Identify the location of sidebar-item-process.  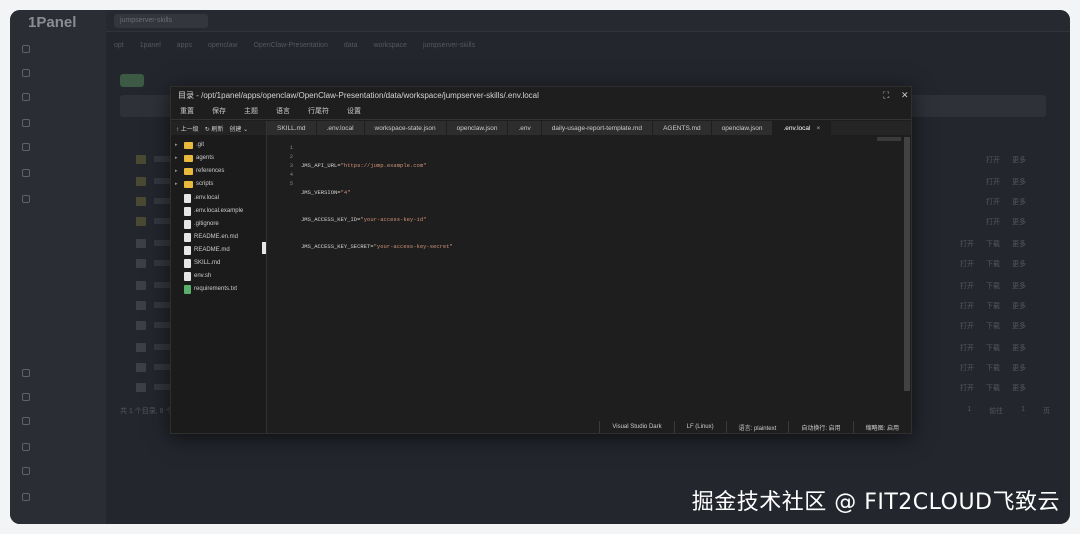
(78, 295).